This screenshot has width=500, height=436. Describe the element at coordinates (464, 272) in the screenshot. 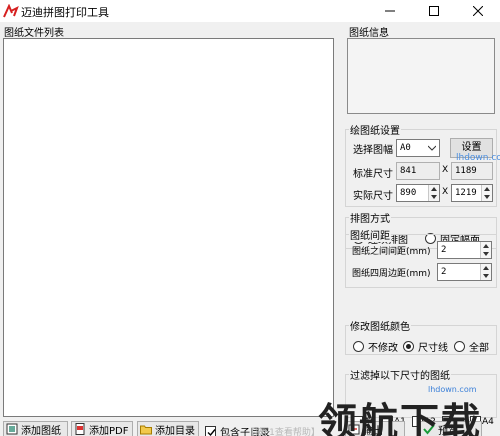

I see `spacing-margin-stepper: 2` at that location.